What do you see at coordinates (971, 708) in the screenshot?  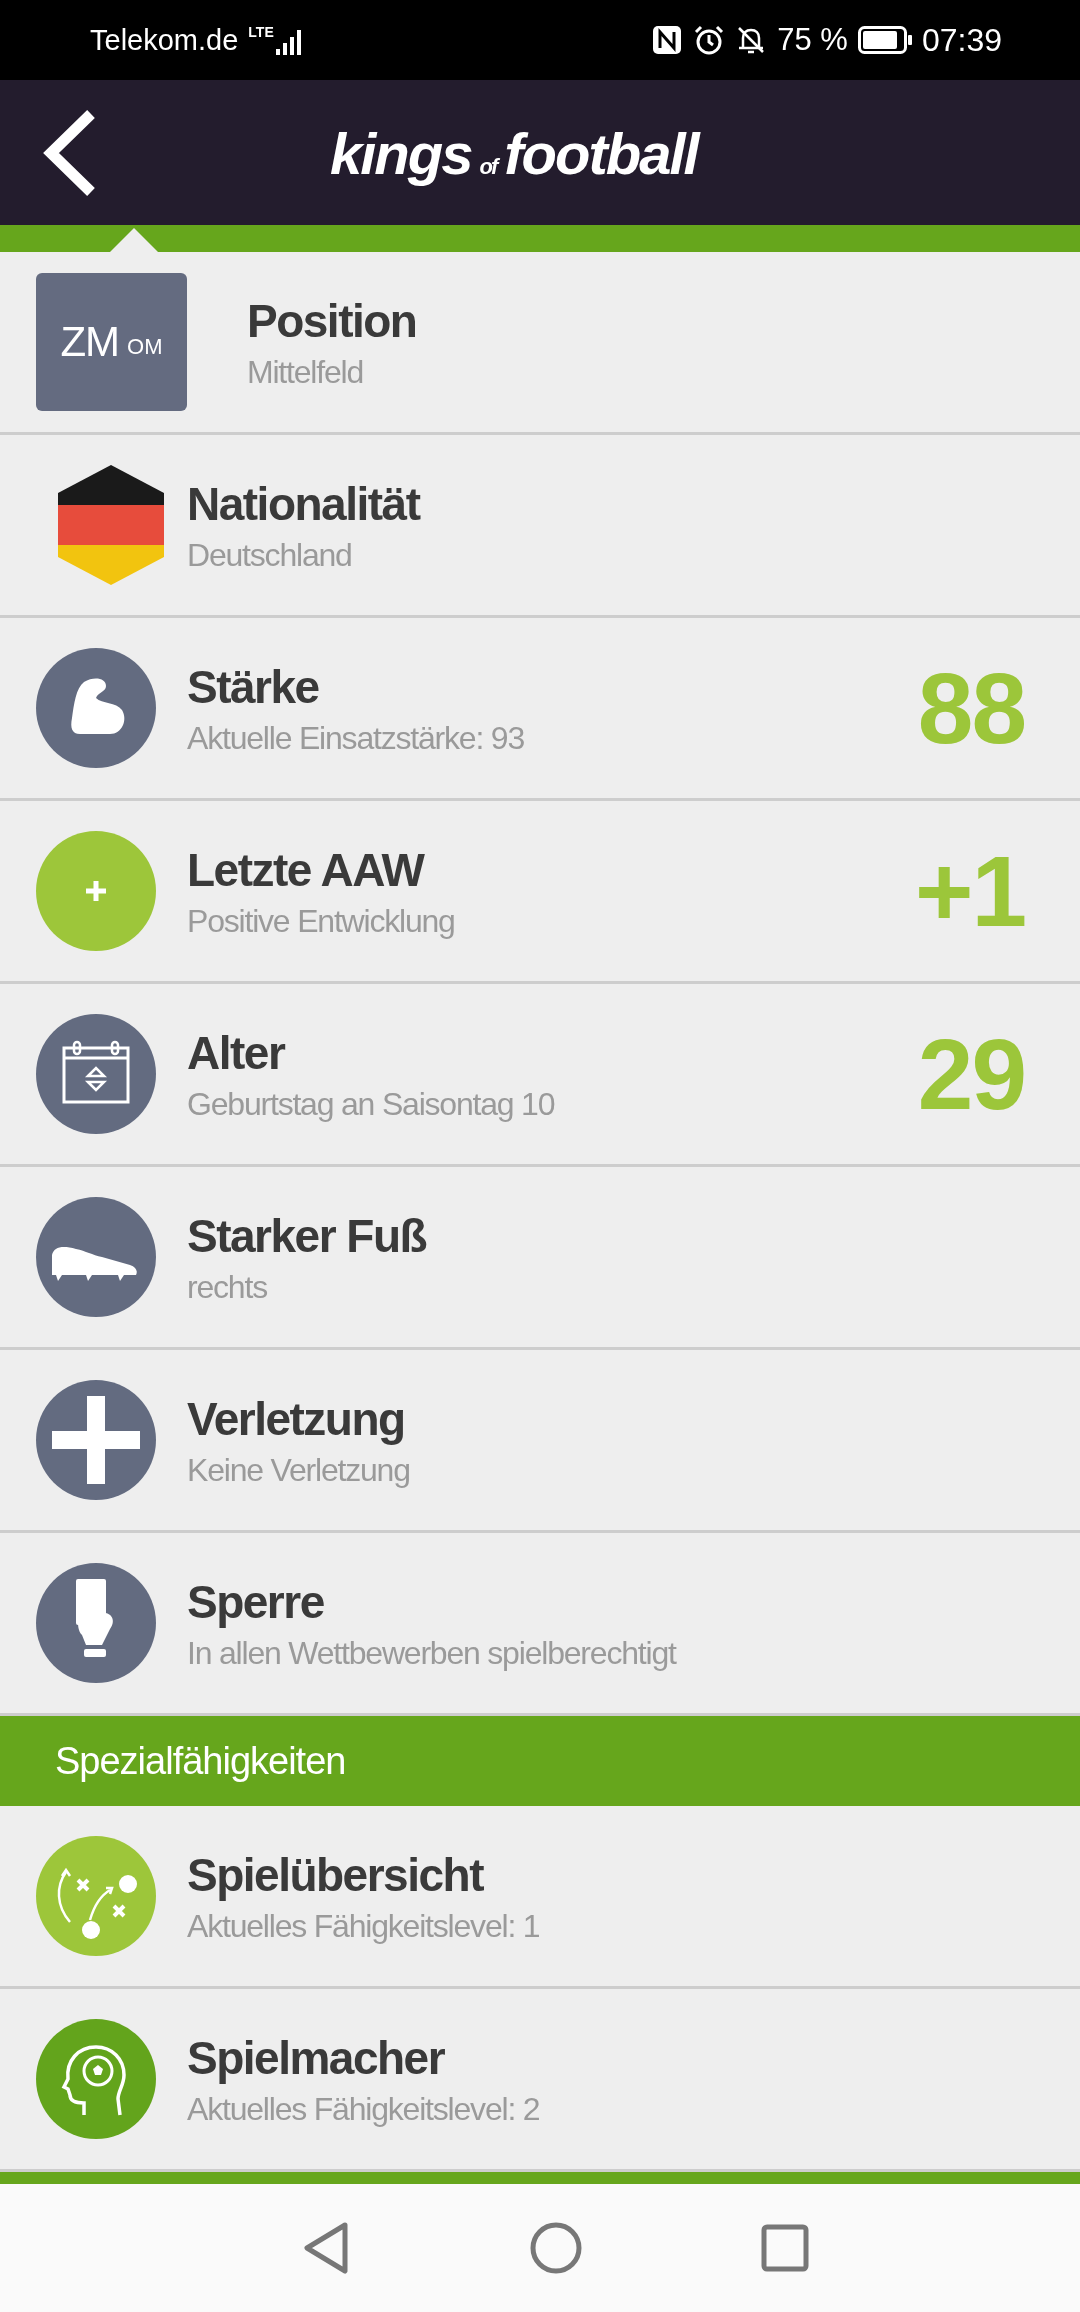 I see `row-value: 88` at bounding box center [971, 708].